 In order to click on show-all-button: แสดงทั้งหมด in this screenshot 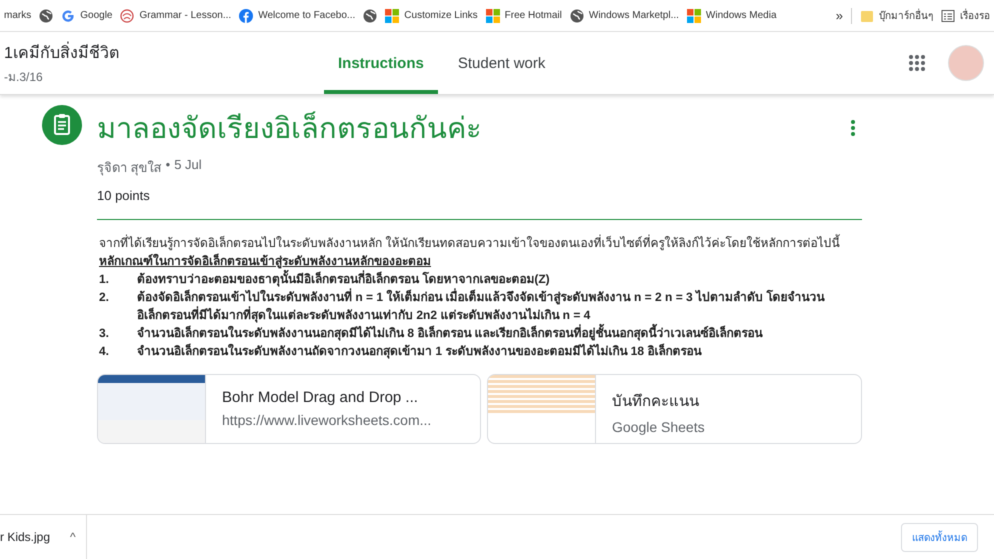, I will do `click(939, 537)`.